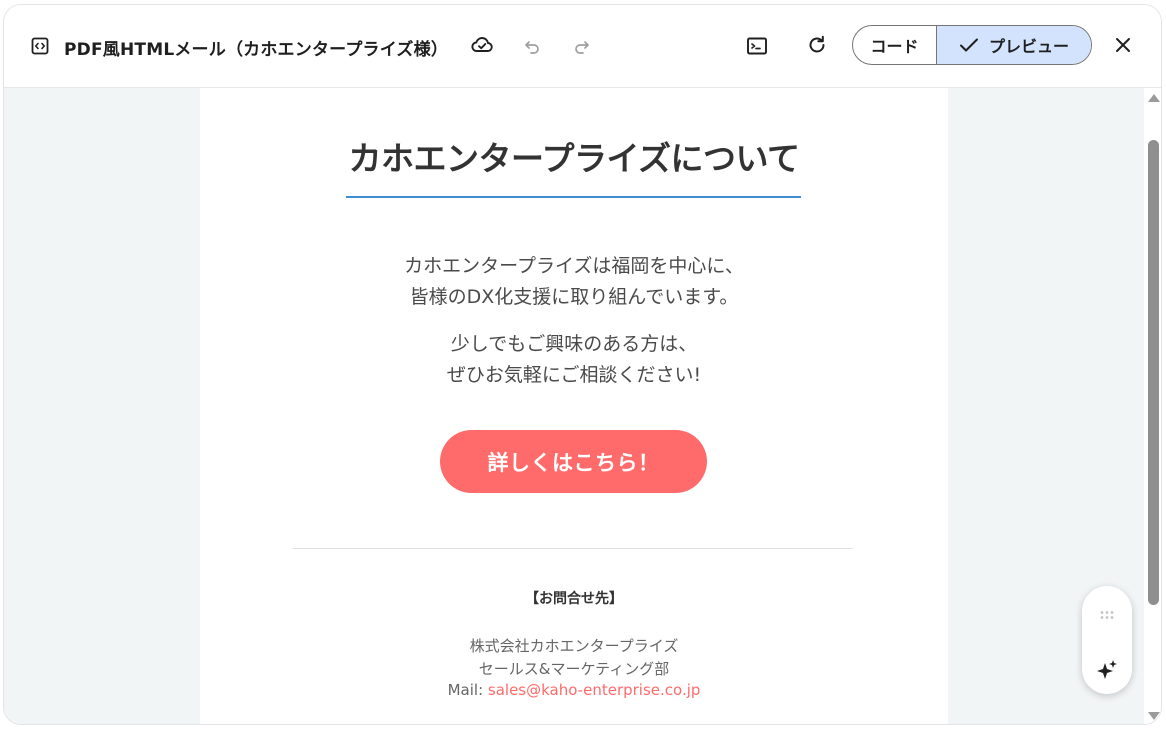  I want to click on scroll-down-arrow-icon, so click(1154, 716).